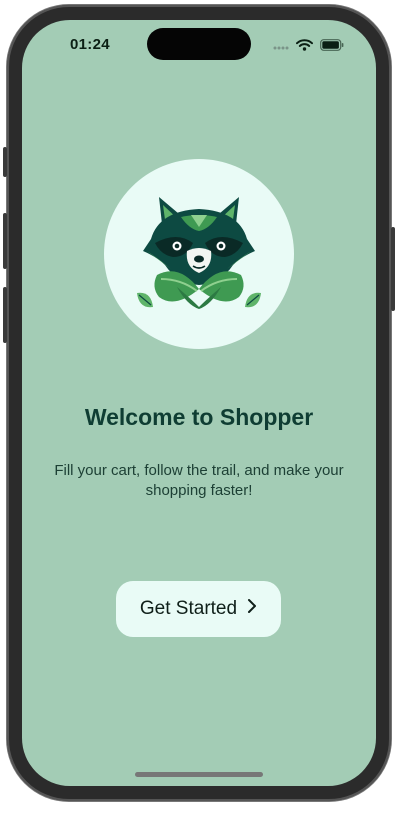 Image resolution: width=412 pixels, height=815 pixels. Describe the element at coordinates (90, 44) in the screenshot. I see `status-time: 01:24` at that location.